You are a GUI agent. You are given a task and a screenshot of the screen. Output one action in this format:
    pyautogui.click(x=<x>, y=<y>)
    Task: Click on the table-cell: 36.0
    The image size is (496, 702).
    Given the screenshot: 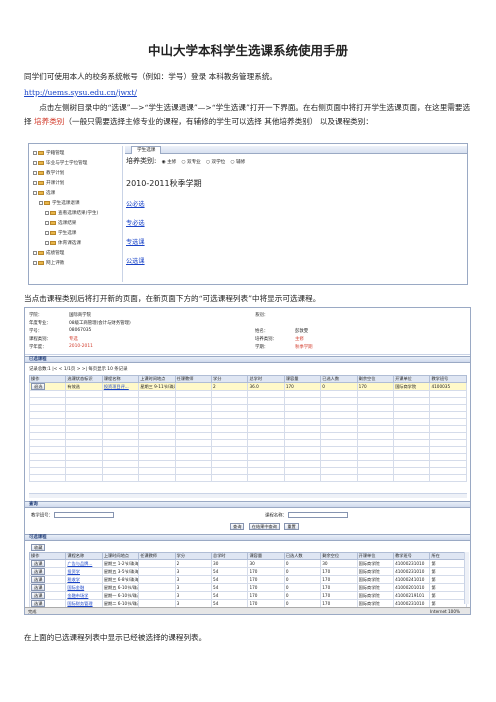 What is the action you would take?
    pyautogui.click(x=254, y=386)
    